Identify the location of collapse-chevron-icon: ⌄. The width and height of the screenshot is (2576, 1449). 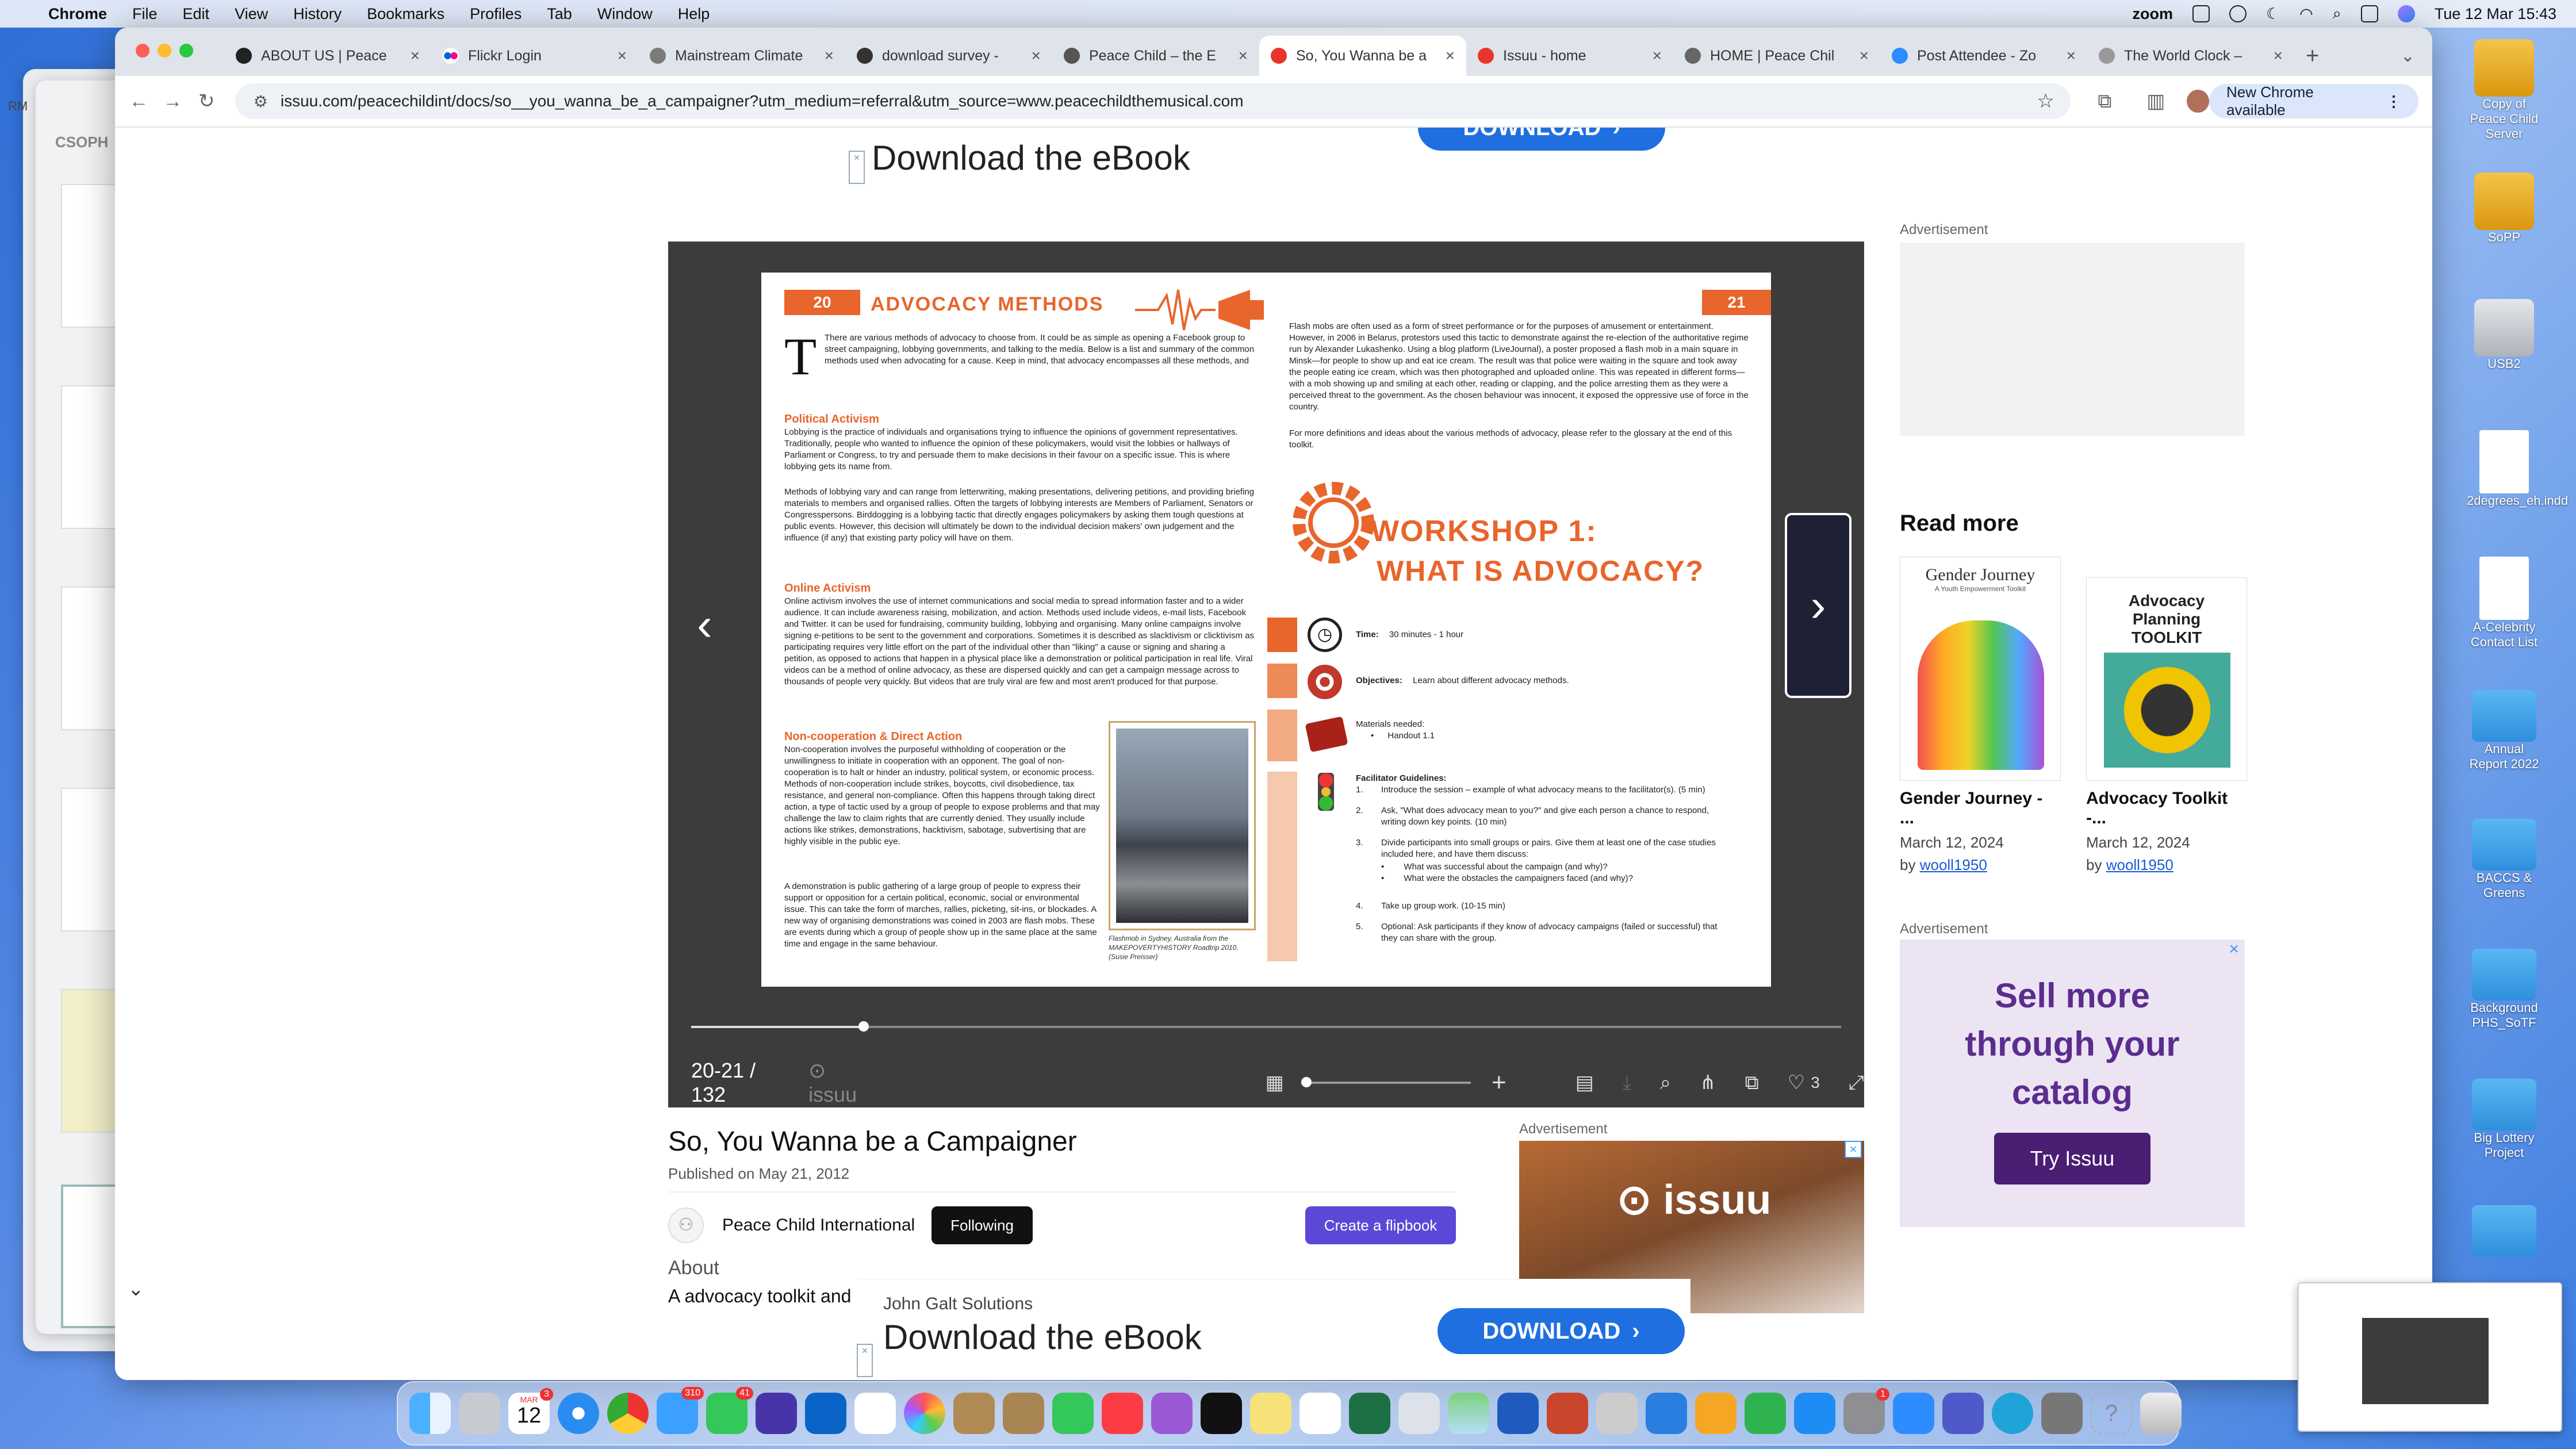
(136, 1289).